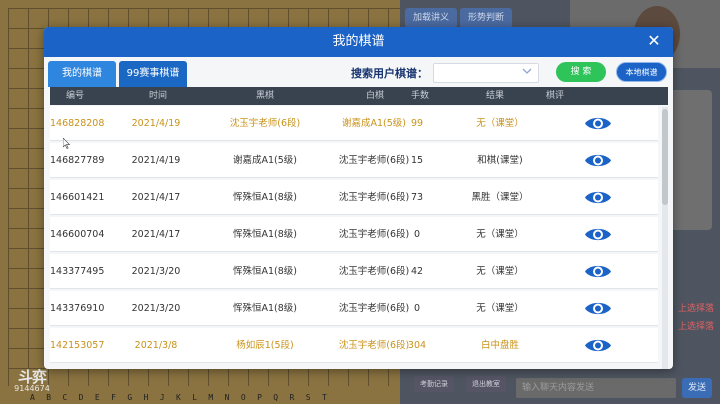 The height and width of the screenshot is (404, 720). I want to click on board-coord-label: K, so click(178, 397).